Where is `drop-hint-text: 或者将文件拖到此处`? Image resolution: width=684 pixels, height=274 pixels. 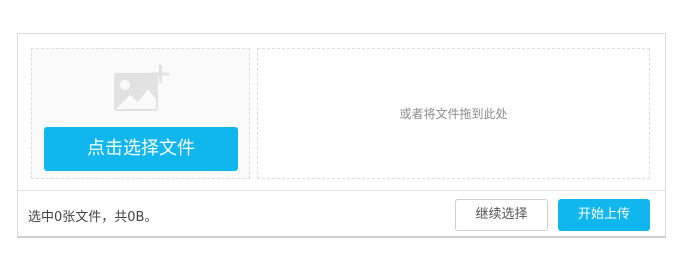 drop-hint-text: 或者将文件拖到此处 is located at coordinates (453, 114).